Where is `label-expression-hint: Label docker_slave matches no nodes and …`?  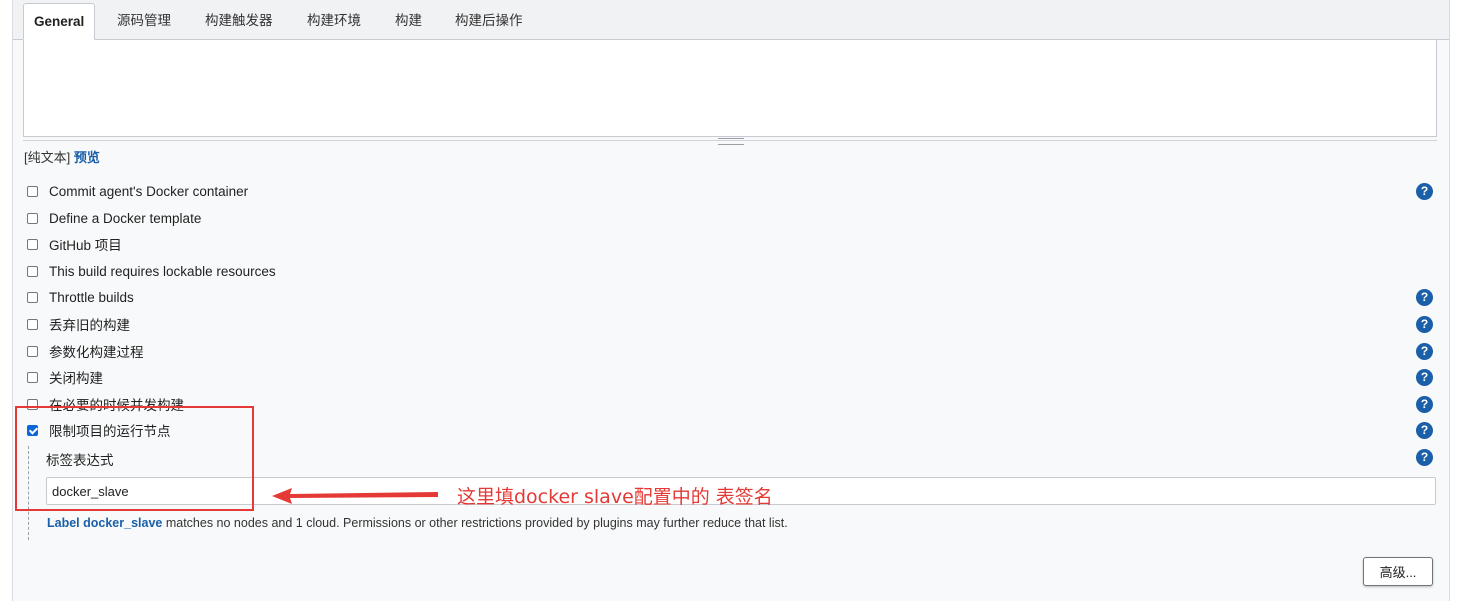 label-expression-hint: Label docker_slave matches no nodes and … is located at coordinates (417, 523).